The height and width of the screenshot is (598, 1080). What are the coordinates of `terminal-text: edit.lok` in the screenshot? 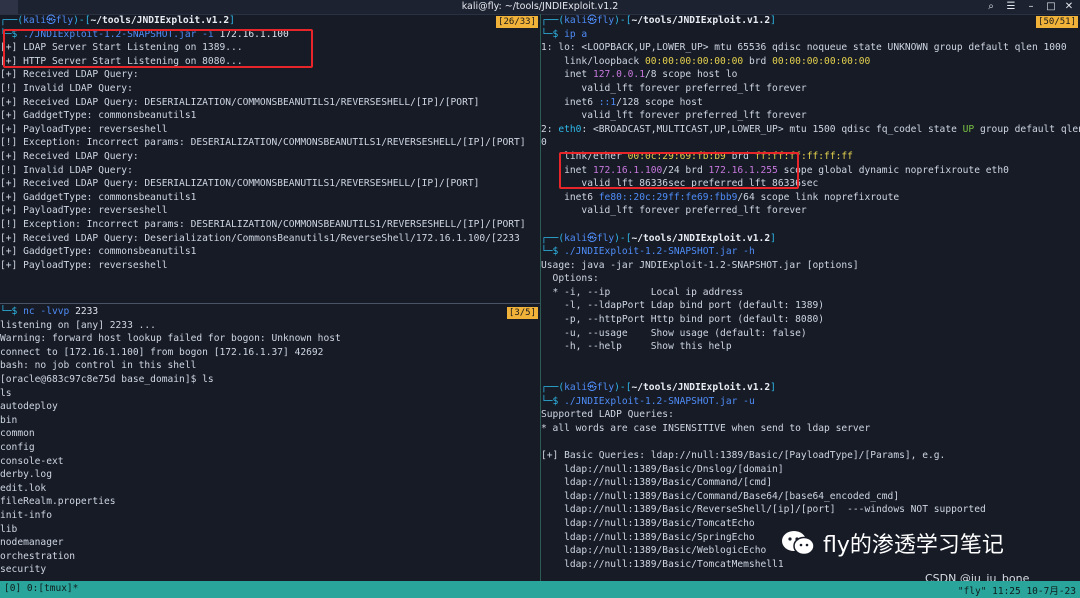 It's located at (23, 488).